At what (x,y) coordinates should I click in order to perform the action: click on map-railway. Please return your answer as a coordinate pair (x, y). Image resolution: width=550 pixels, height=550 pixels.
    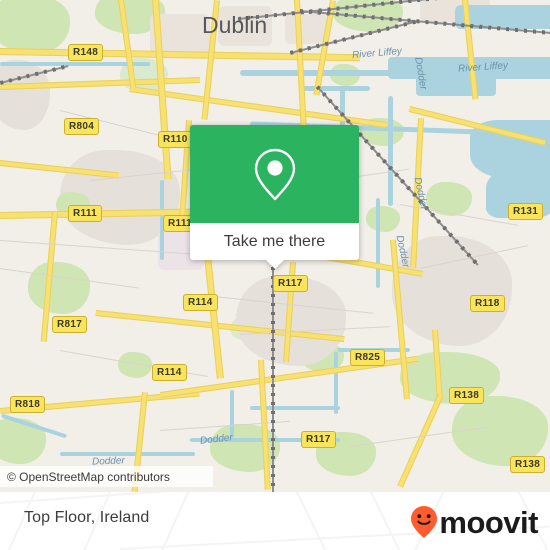
    Looking at the image, I should click on (273, 375).